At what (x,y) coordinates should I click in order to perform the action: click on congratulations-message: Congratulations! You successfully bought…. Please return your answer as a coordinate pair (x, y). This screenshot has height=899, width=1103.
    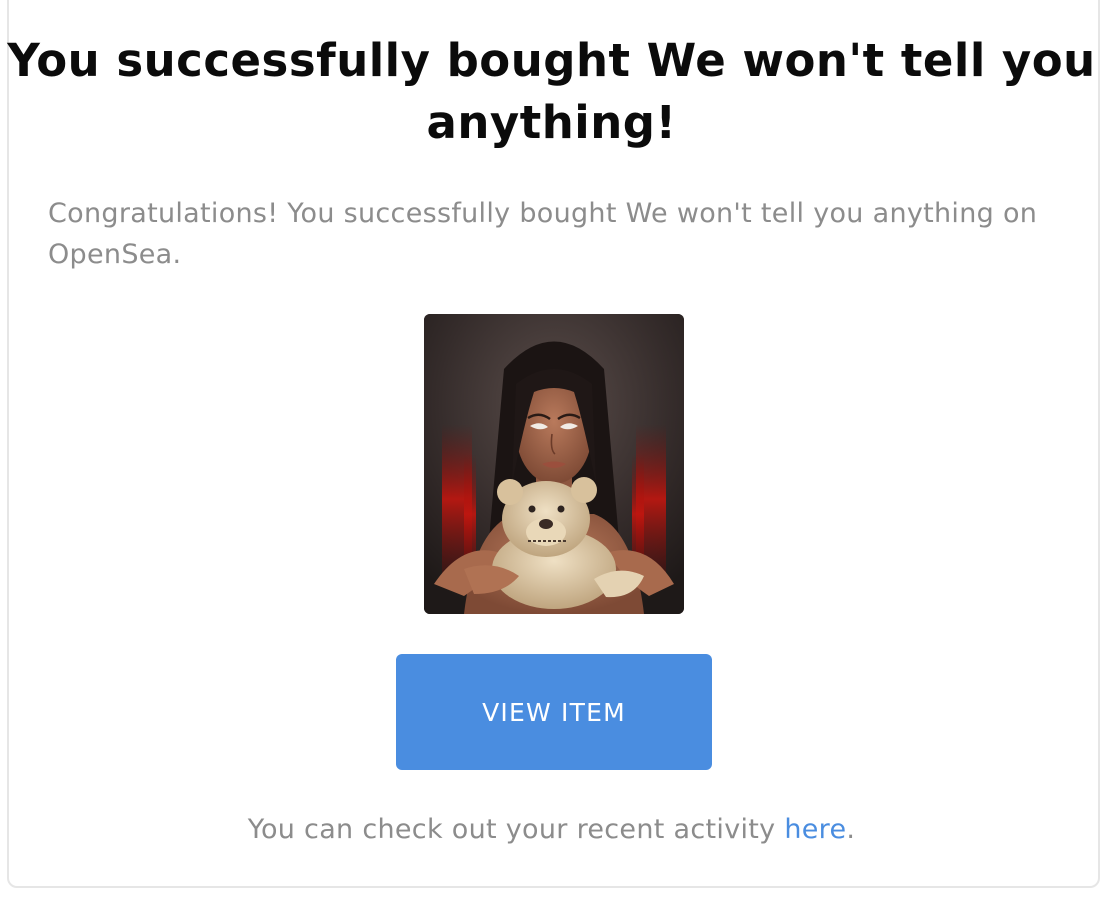
    Looking at the image, I should click on (543, 234).